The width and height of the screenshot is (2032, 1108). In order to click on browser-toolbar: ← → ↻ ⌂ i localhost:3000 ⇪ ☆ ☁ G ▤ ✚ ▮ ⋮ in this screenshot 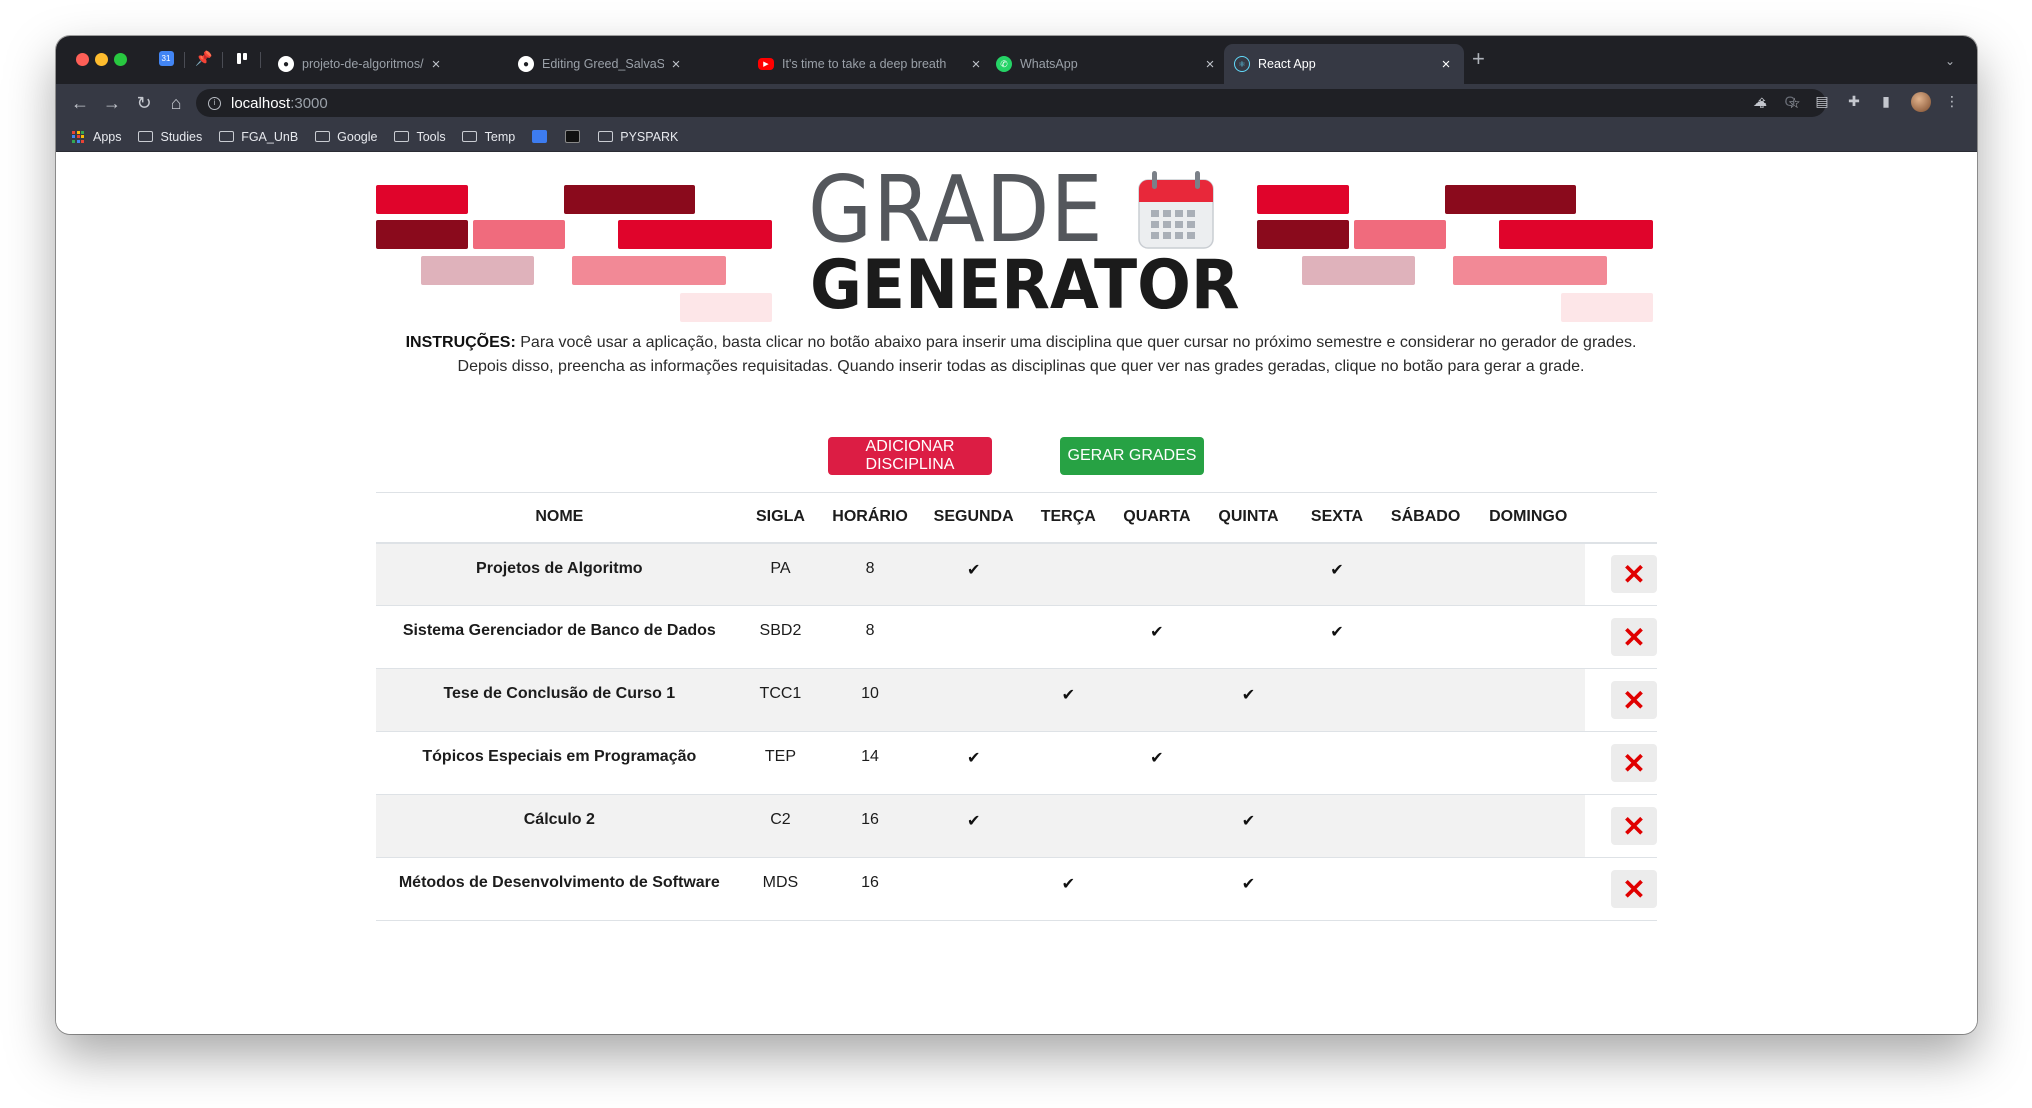, I will do `click(1016, 103)`.